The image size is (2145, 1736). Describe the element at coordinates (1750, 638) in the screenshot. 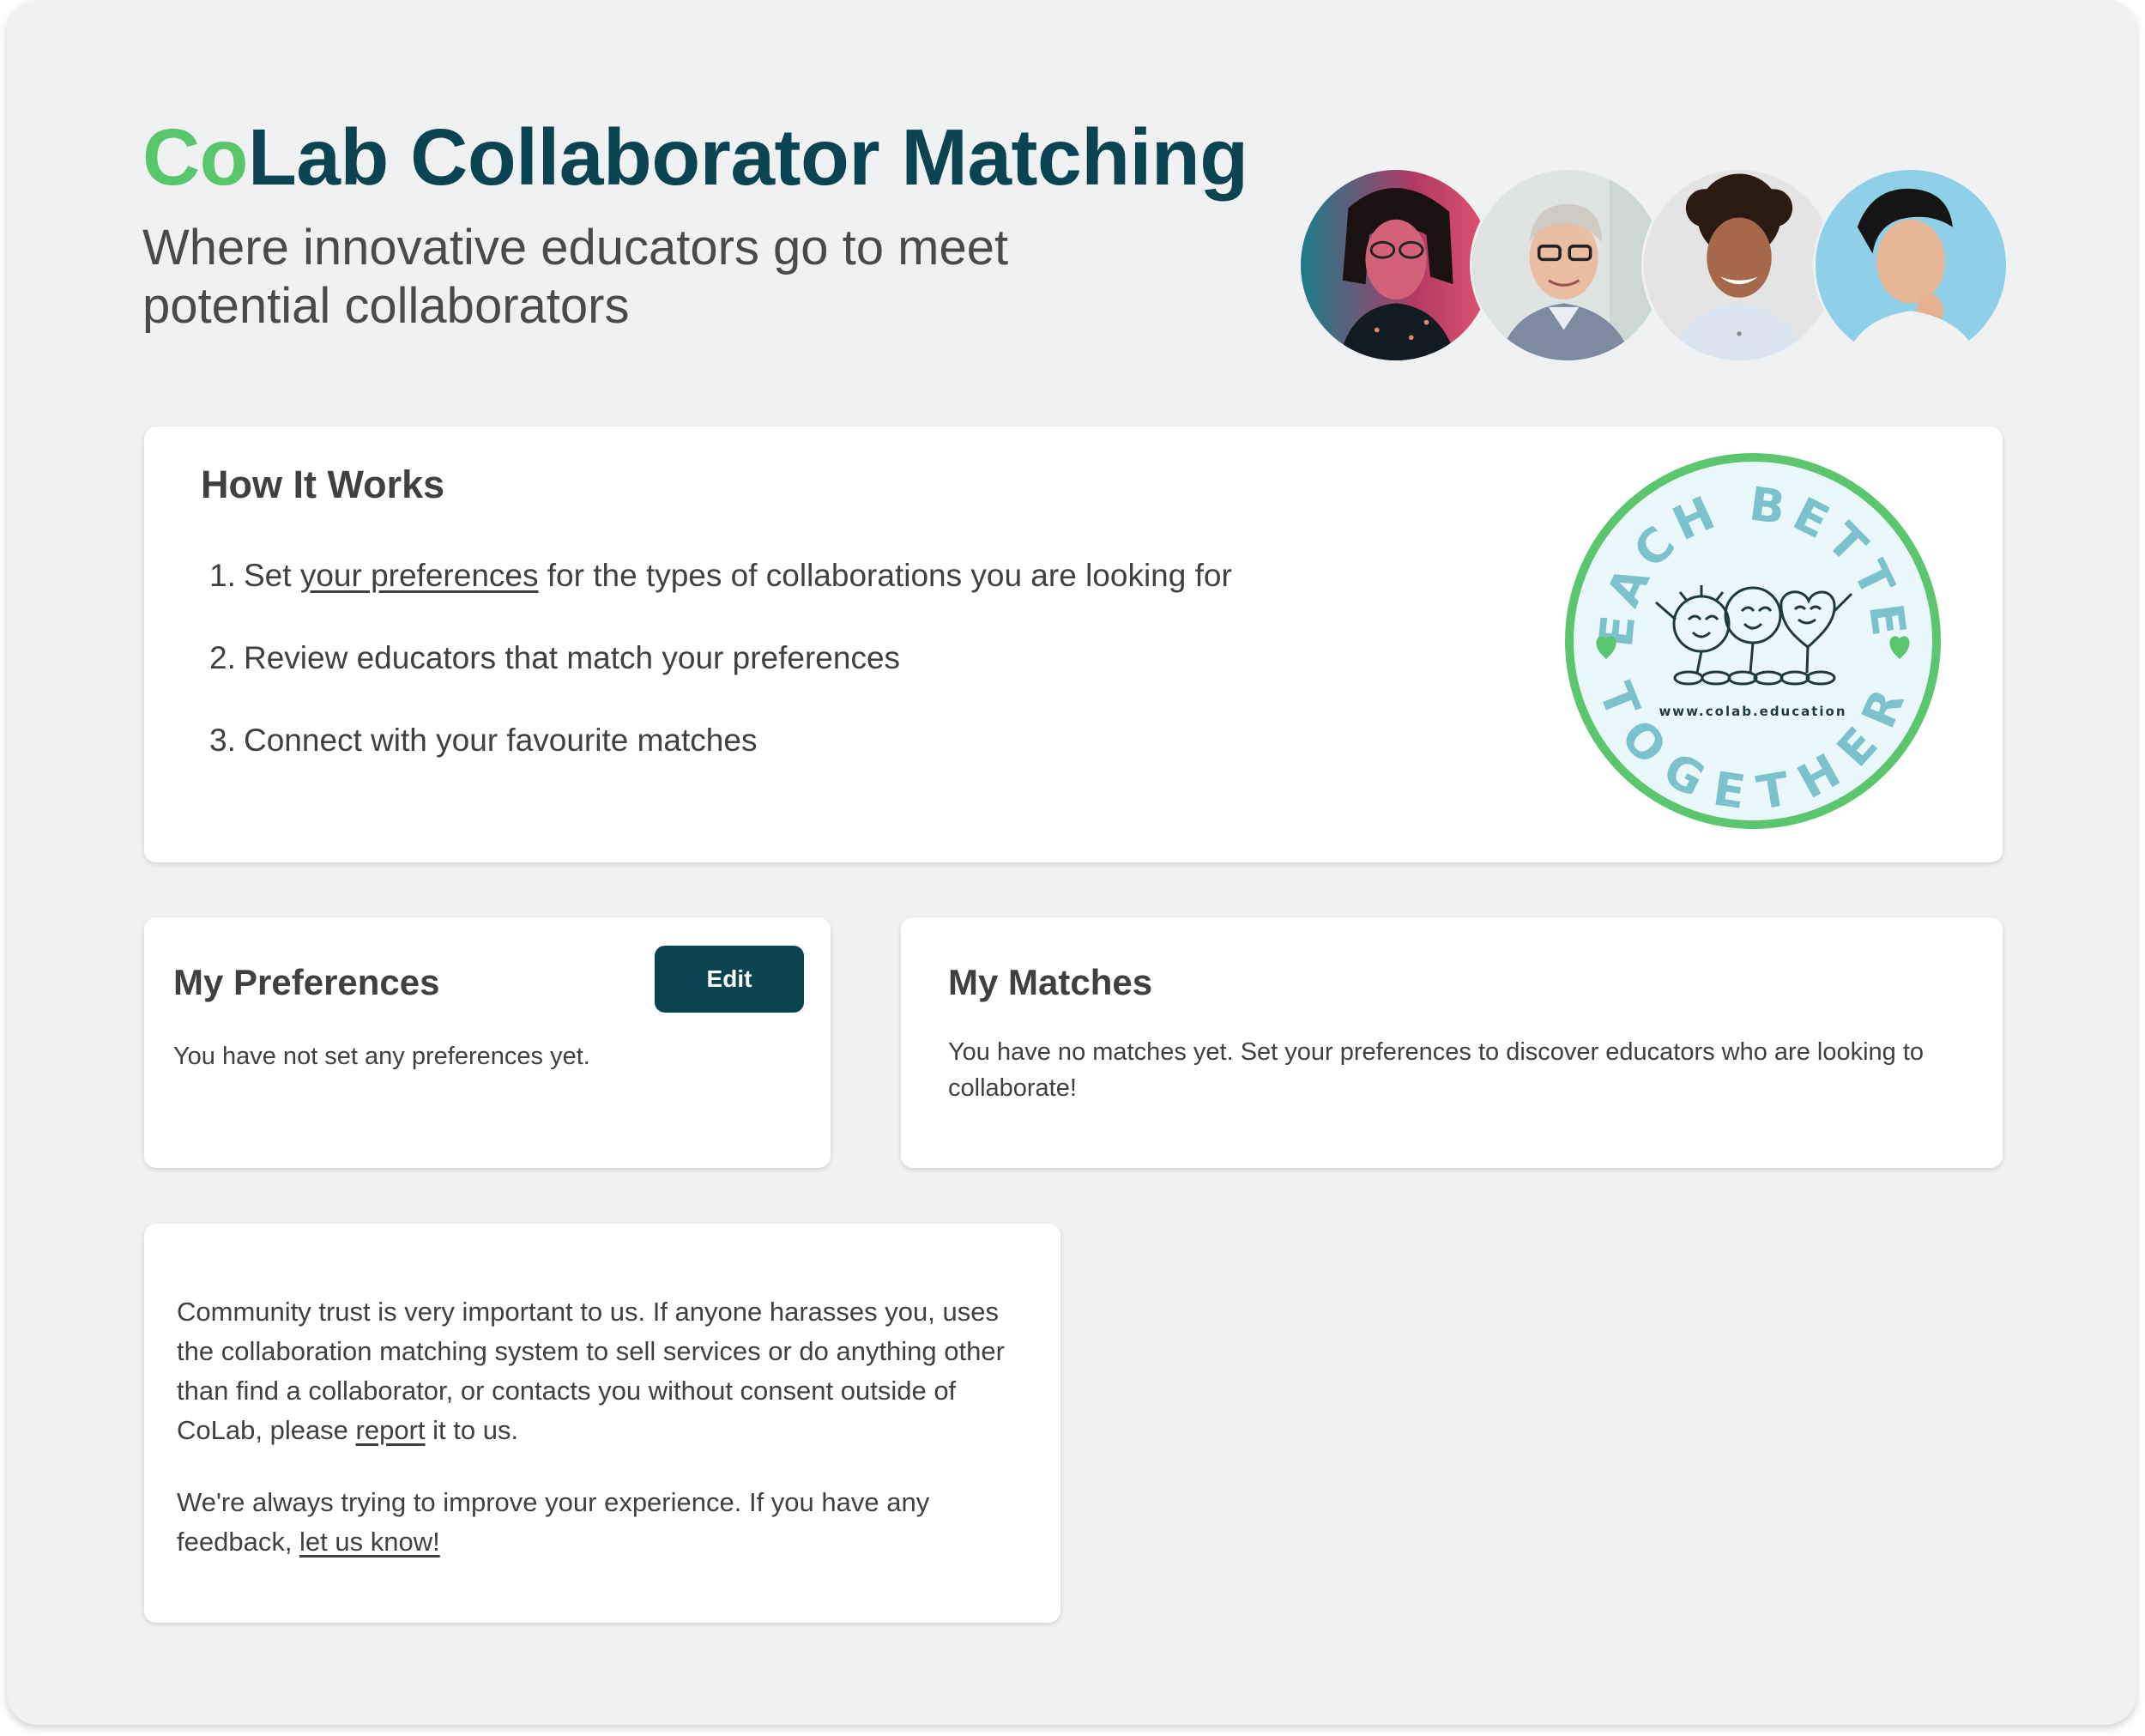

I see `teach-better-together-badge: TEACH BETTER TOGETHER www.colab.educat` at that location.